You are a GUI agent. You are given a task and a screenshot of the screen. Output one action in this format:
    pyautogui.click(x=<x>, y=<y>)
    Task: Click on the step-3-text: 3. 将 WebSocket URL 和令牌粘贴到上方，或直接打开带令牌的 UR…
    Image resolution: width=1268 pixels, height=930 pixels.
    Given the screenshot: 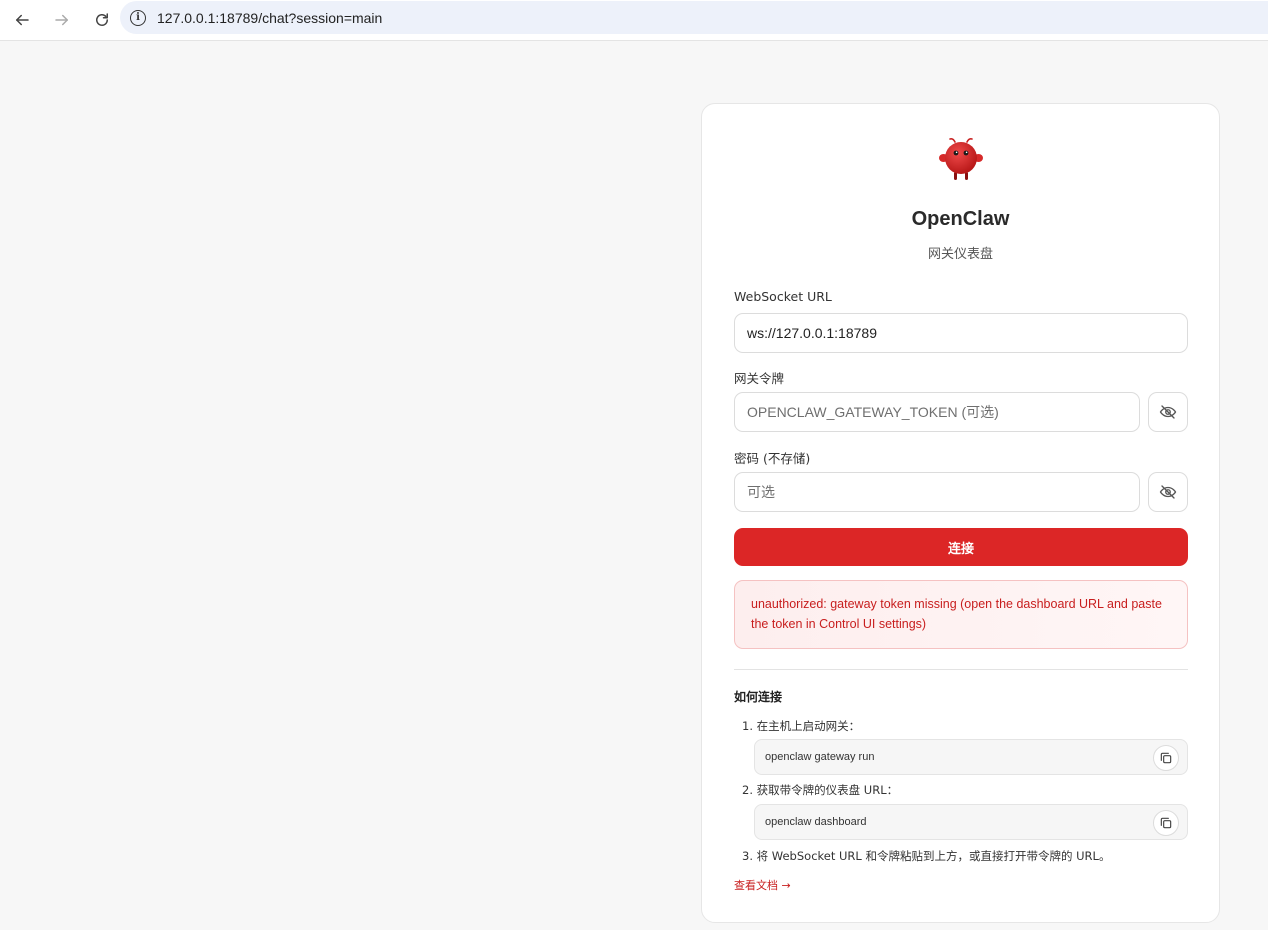 What is the action you would take?
    pyautogui.click(x=926, y=856)
    